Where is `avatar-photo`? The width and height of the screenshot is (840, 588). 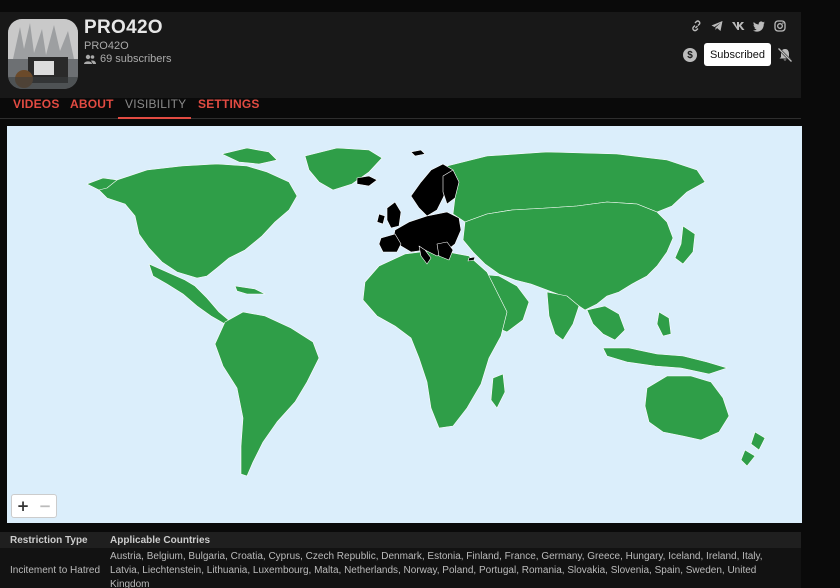 avatar-photo is located at coordinates (43, 54).